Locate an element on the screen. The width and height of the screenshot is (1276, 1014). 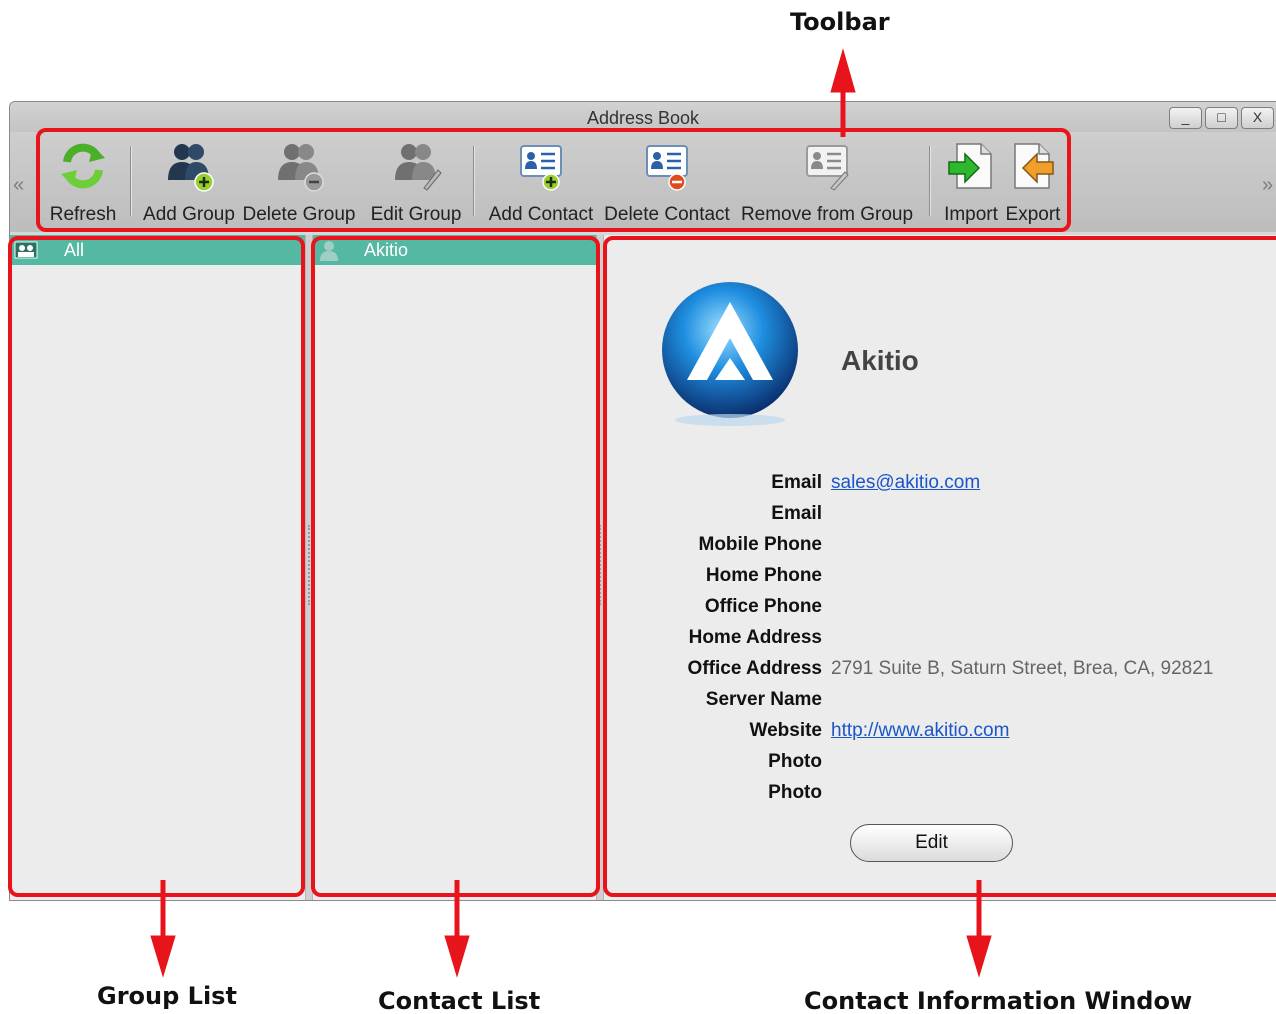
export-button: Export is located at coordinates (1033, 182).